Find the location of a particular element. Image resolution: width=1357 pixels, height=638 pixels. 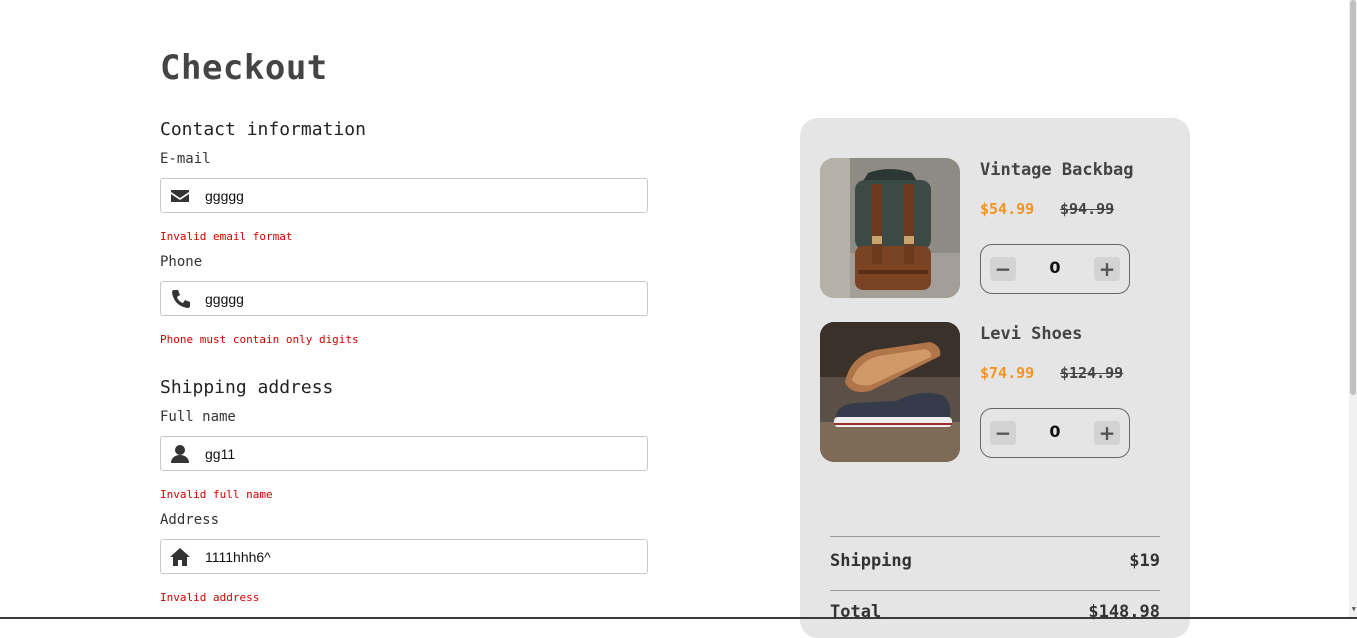

shoes-image is located at coordinates (890, 392).